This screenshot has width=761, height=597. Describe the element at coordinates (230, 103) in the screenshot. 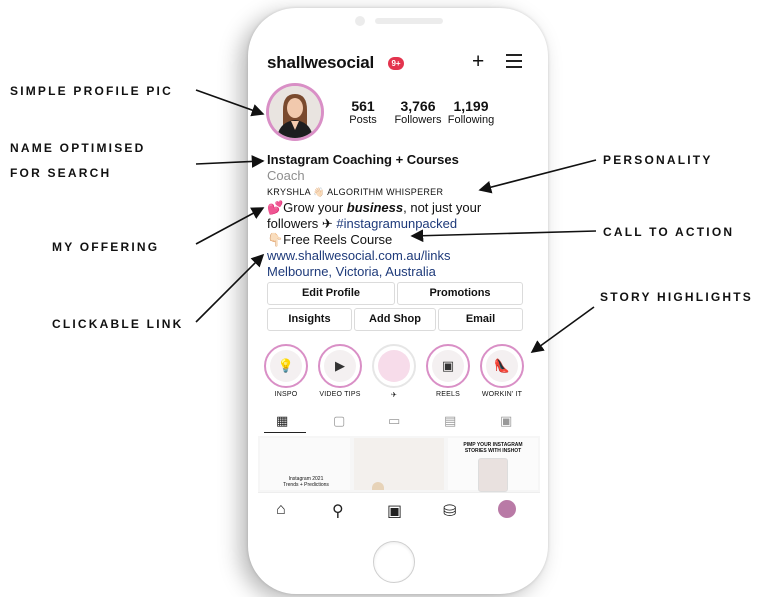

I see `arrow-profile-pic` at that location.